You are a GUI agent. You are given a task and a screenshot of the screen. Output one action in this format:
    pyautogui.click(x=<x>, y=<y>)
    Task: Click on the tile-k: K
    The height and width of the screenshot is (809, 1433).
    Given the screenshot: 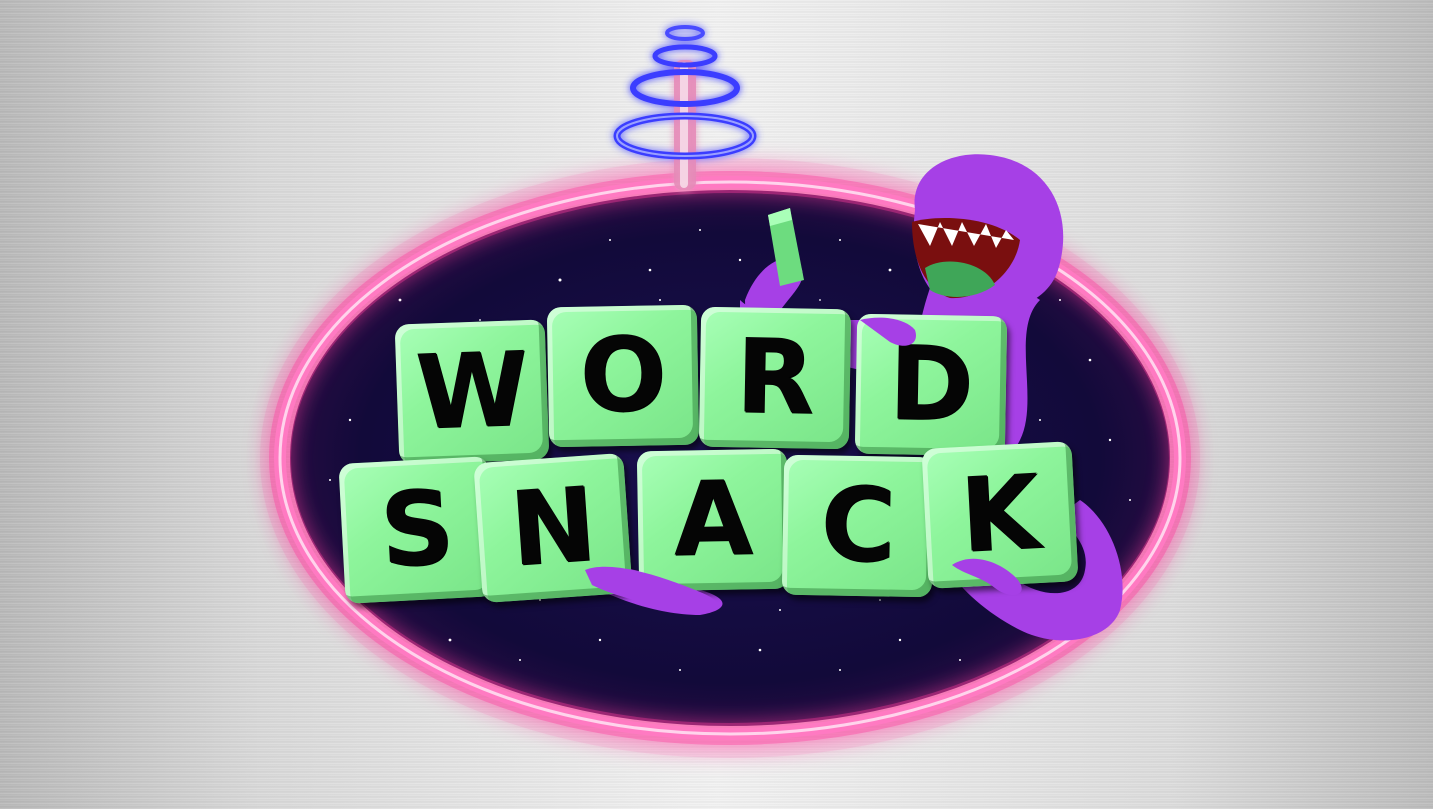 What is the action you would take?
    pyautogui.click(x=1000, y=515)
    